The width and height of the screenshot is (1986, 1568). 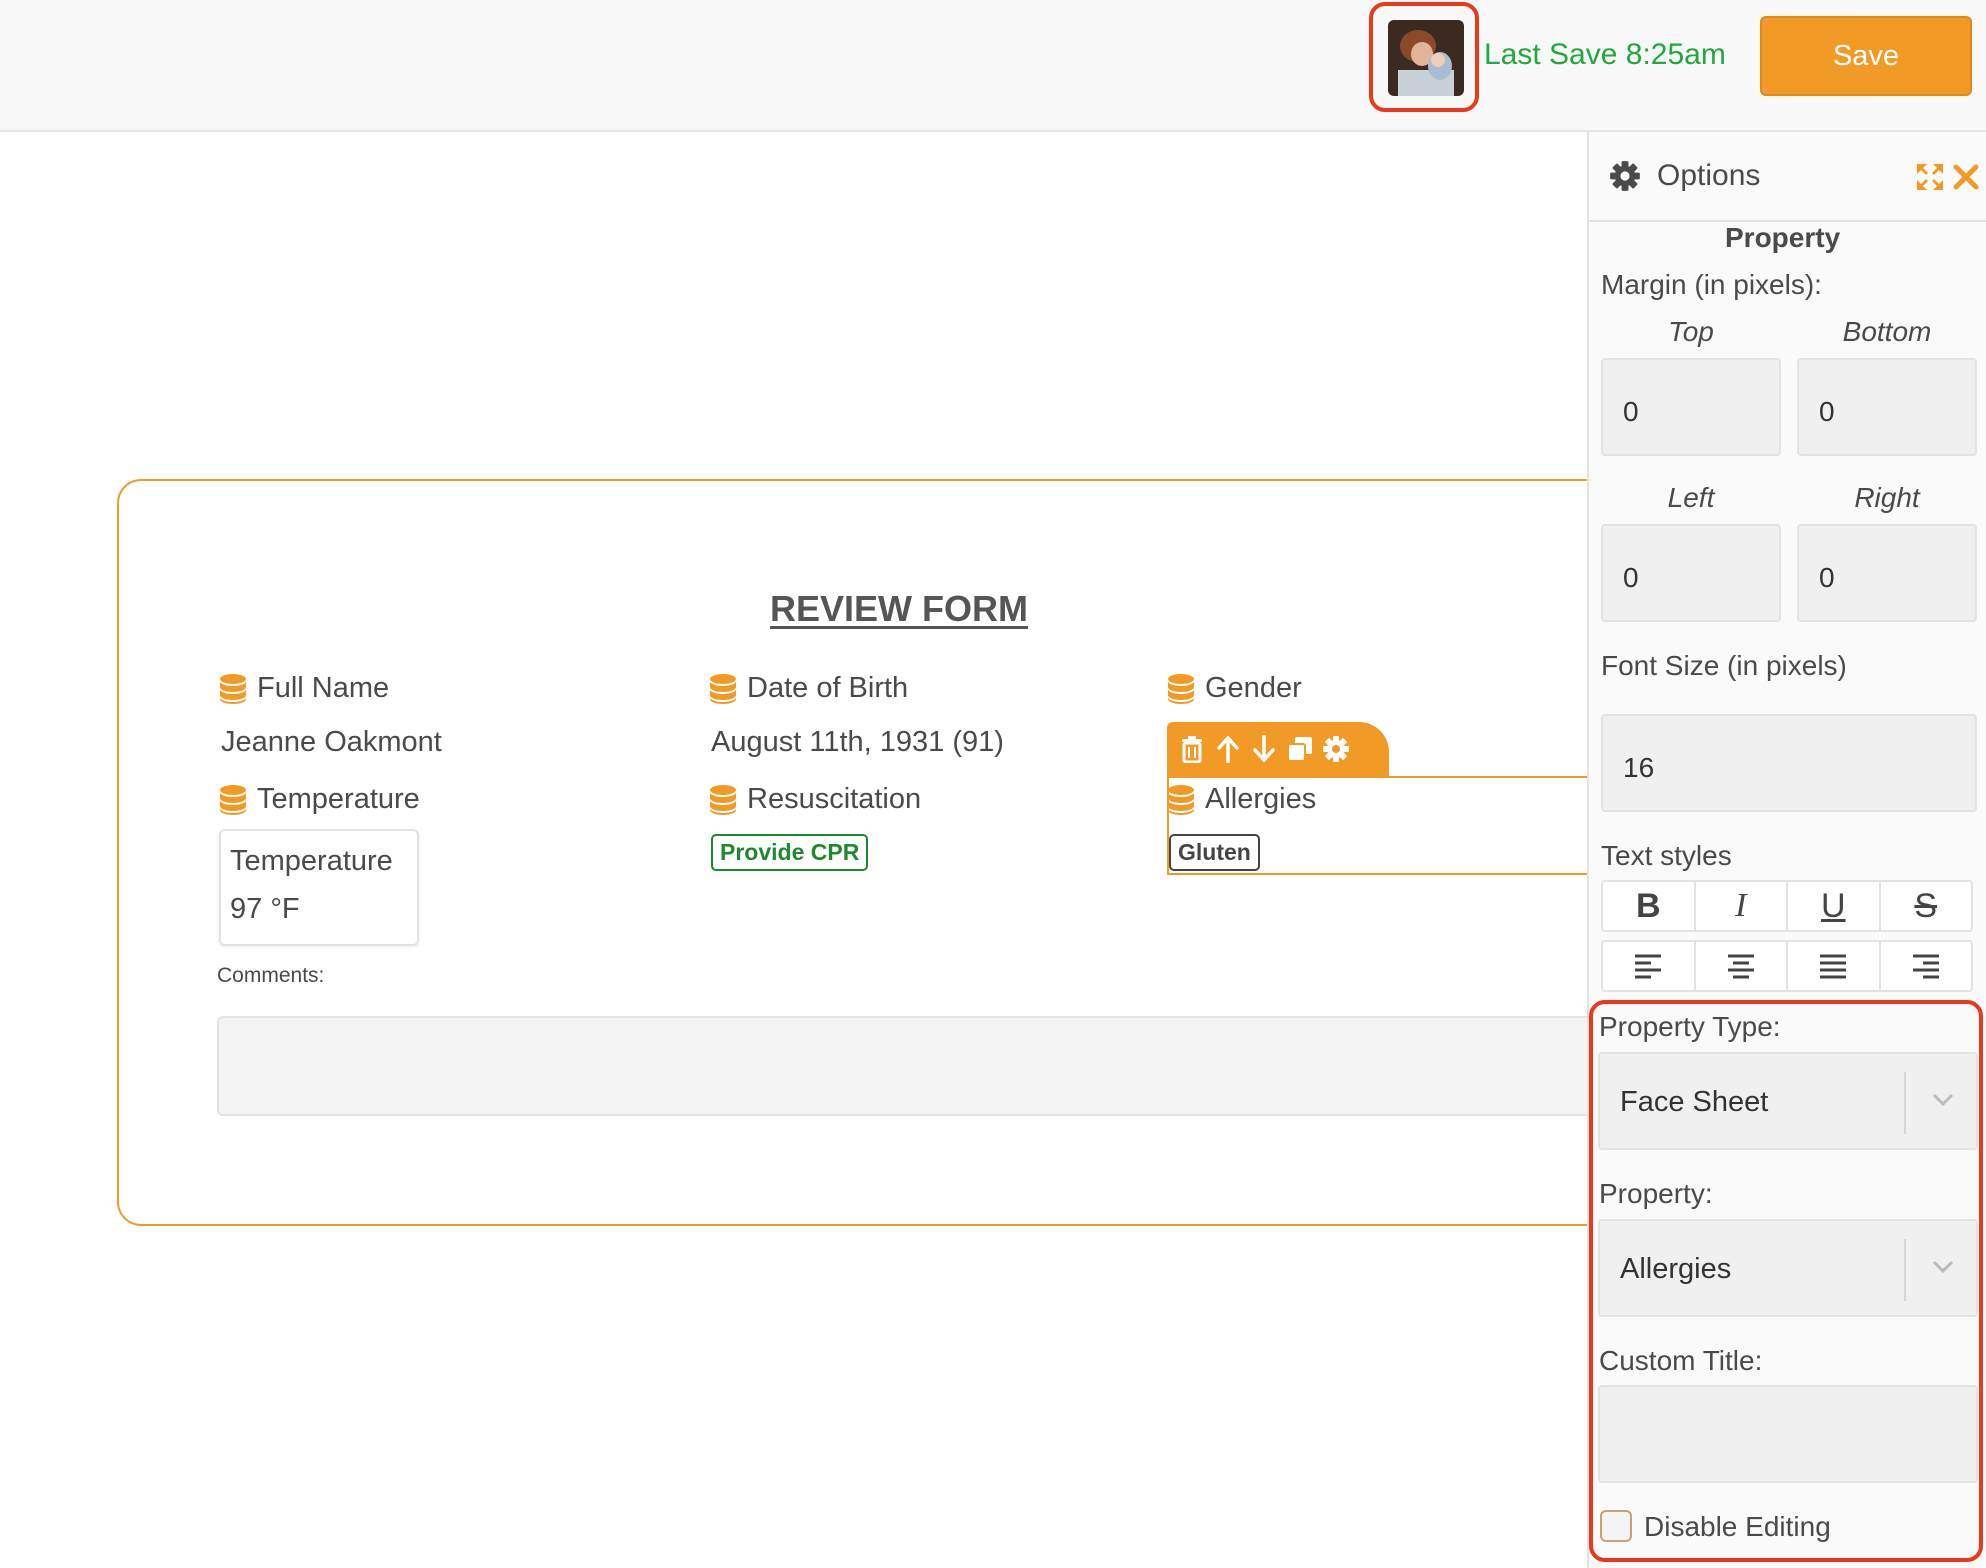 What do you see at coordinates (1605, 54) in the screenshot?
I see `last-save-status: Last Save 8:25am` at bounding box center [1605, 54].